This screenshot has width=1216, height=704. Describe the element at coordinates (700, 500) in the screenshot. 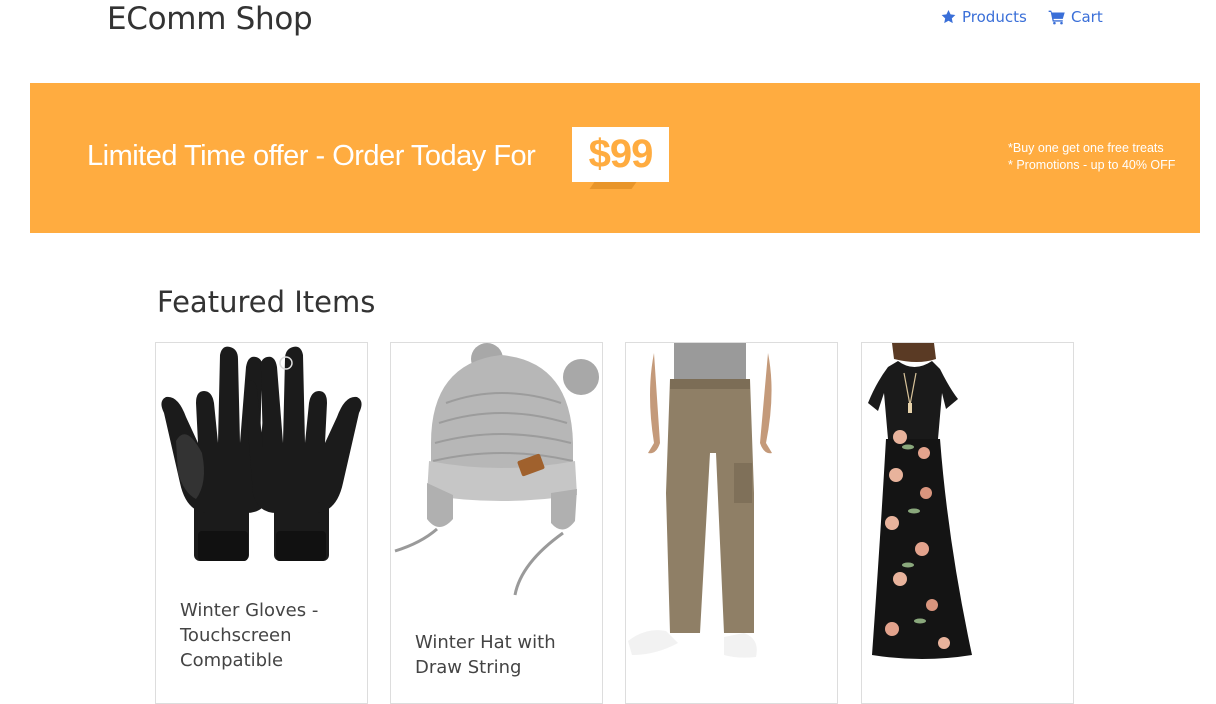

I see `pants-image` at that location.